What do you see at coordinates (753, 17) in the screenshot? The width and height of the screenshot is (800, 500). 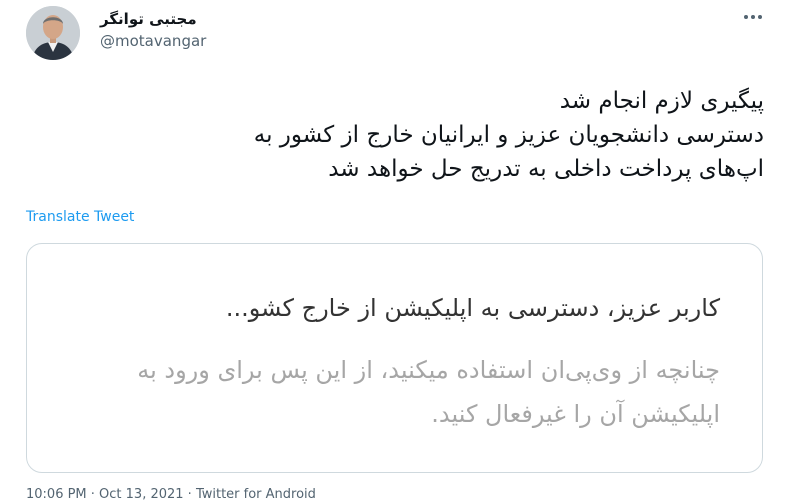 I see `more-options-button` at bounding box center [753, 17].